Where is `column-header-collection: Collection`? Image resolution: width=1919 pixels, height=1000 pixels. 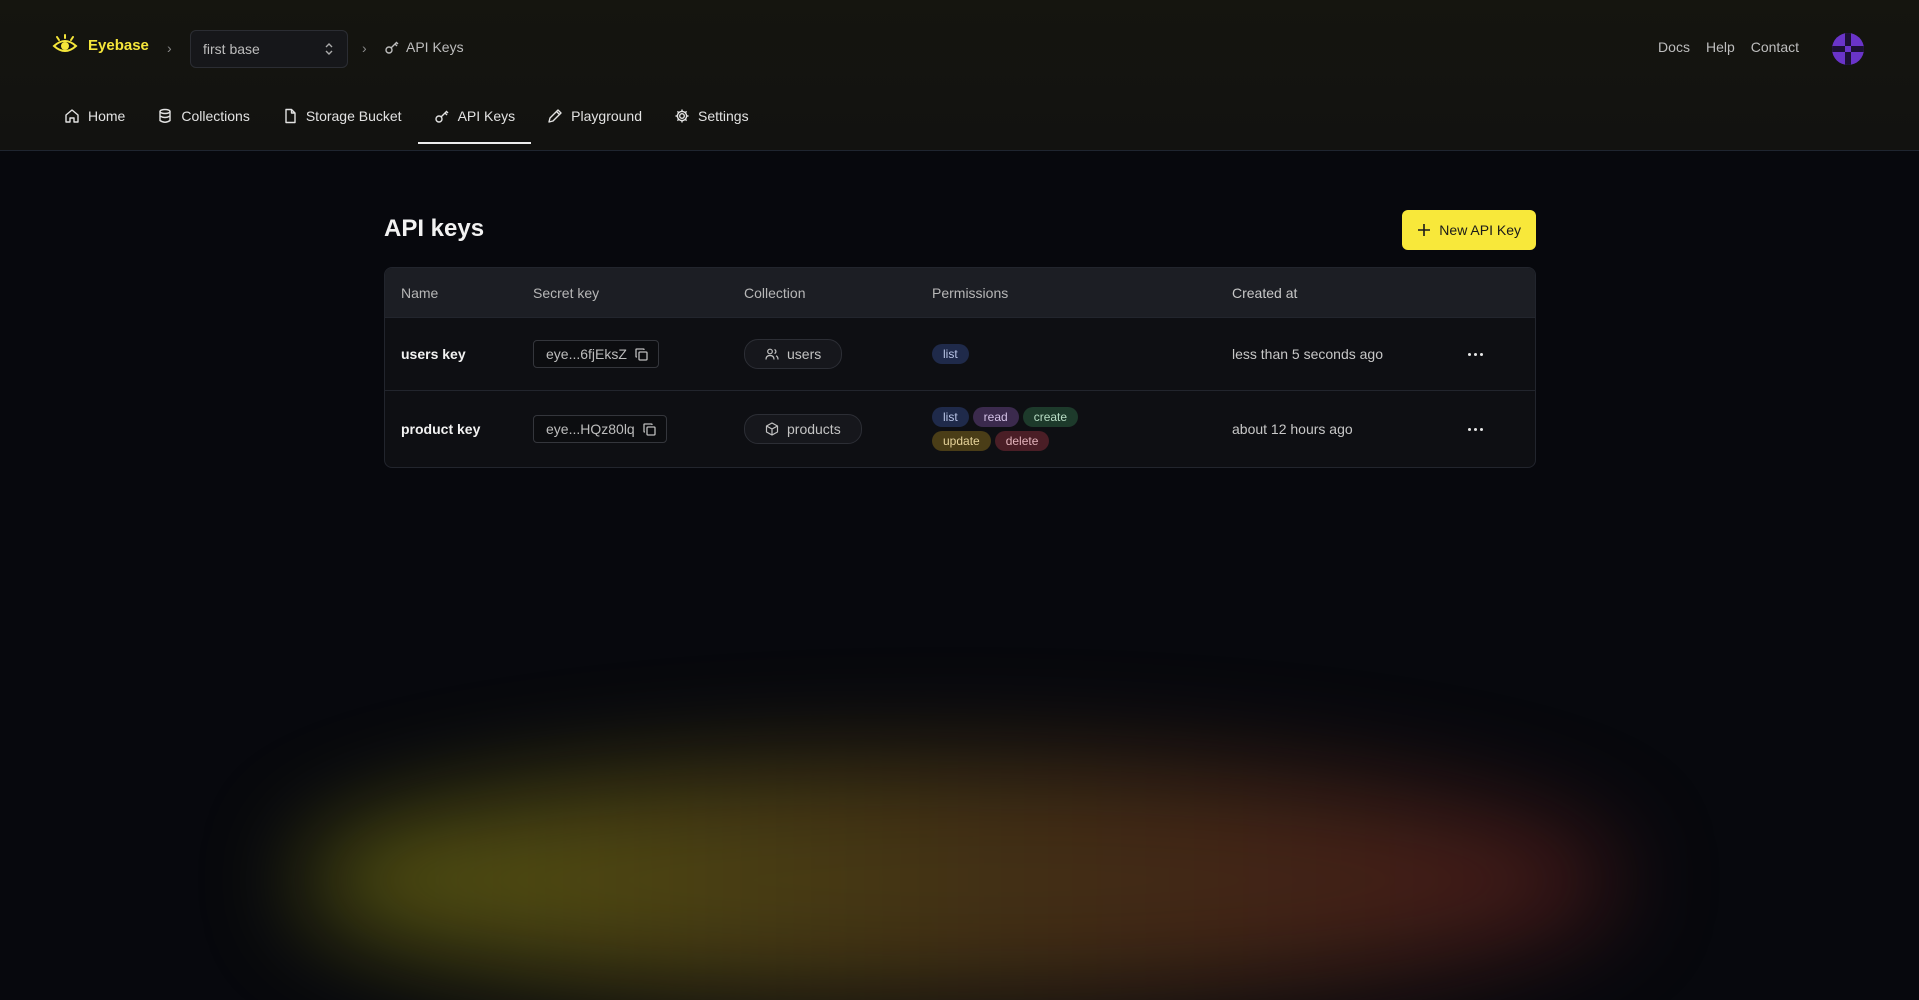 column-header-collection: Collection is located at coordinates (775, 292).